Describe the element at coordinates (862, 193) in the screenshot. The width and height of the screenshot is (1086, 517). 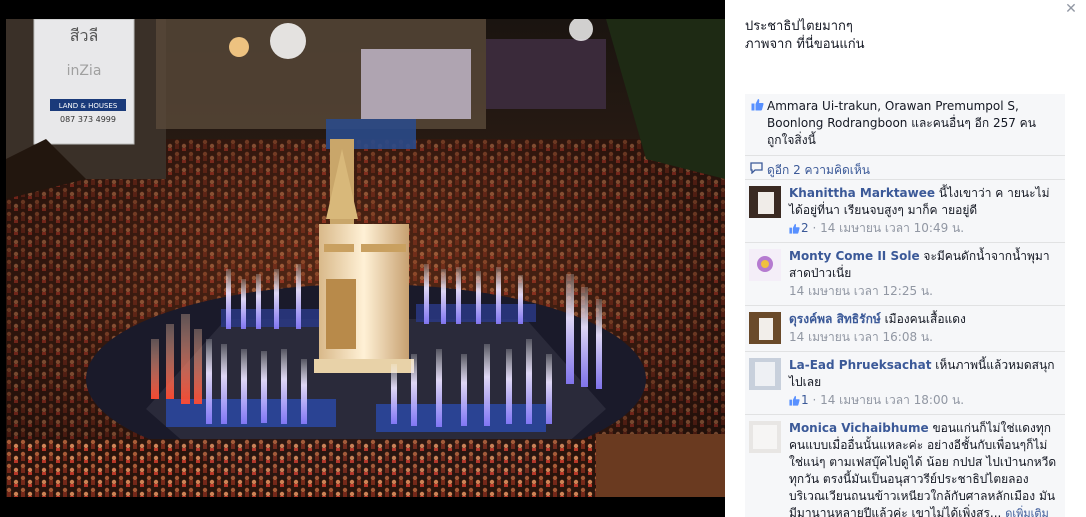
I see `comment-author: Khanittha Marktawee` at that location.